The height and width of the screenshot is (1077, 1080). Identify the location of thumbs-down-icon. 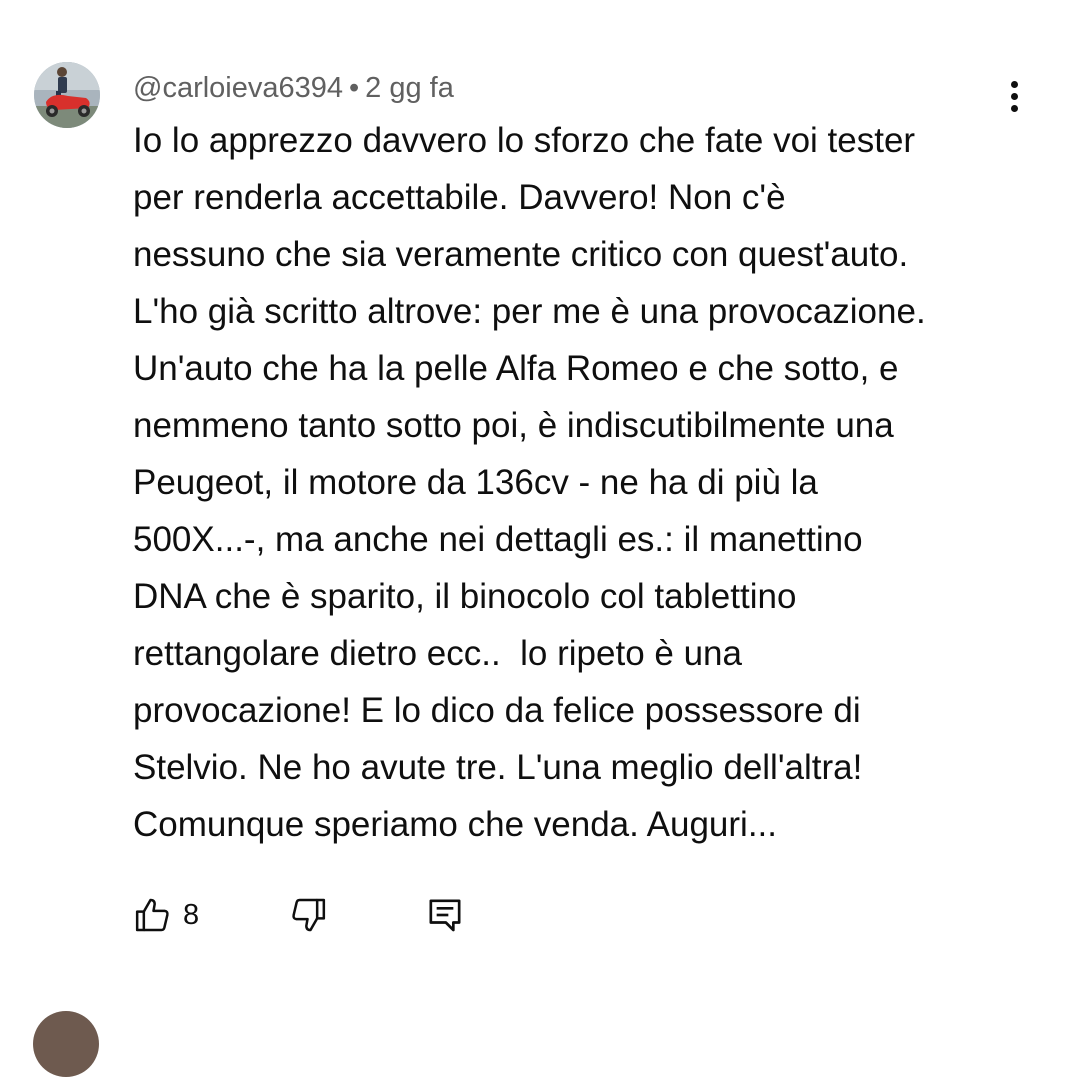
(309, 915).